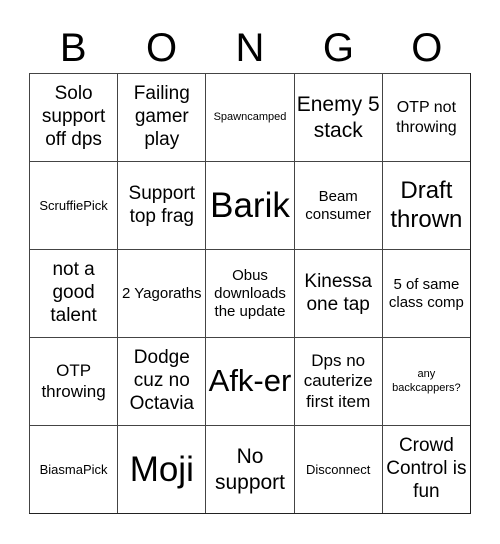 Image resolution: width=500 pixels, height=544 pixels. Describe the element at coordinates (161, 469) in the screenshot. I see `bingo-cell: Moji` at that location.